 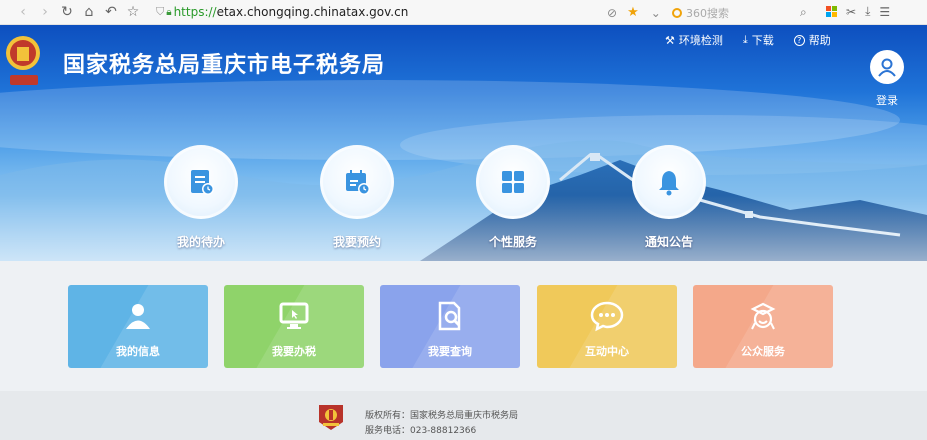 I want to click on tools-icon: ⚒, so click(x=670, y=40).